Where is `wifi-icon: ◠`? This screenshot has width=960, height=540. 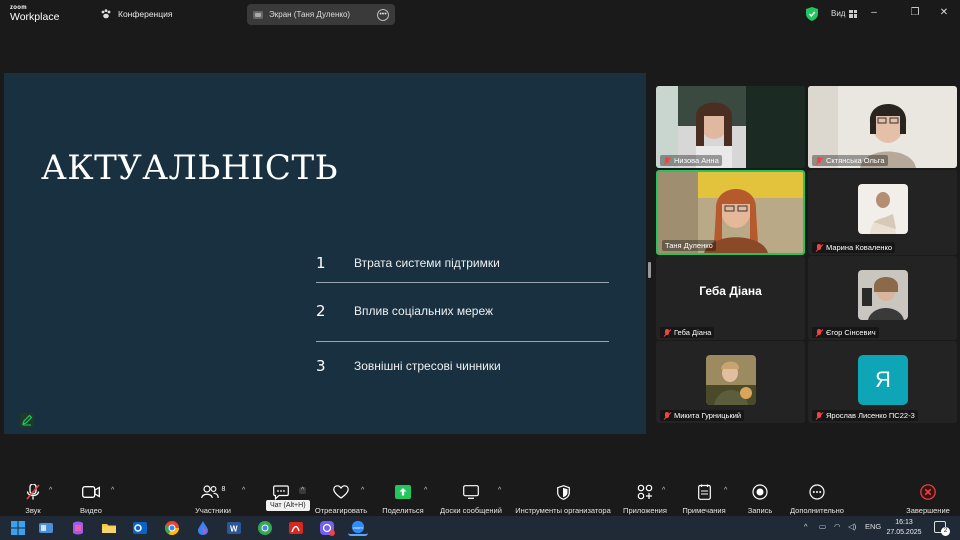 wifi-icon: ◠ is located at coordinates (837, 526).